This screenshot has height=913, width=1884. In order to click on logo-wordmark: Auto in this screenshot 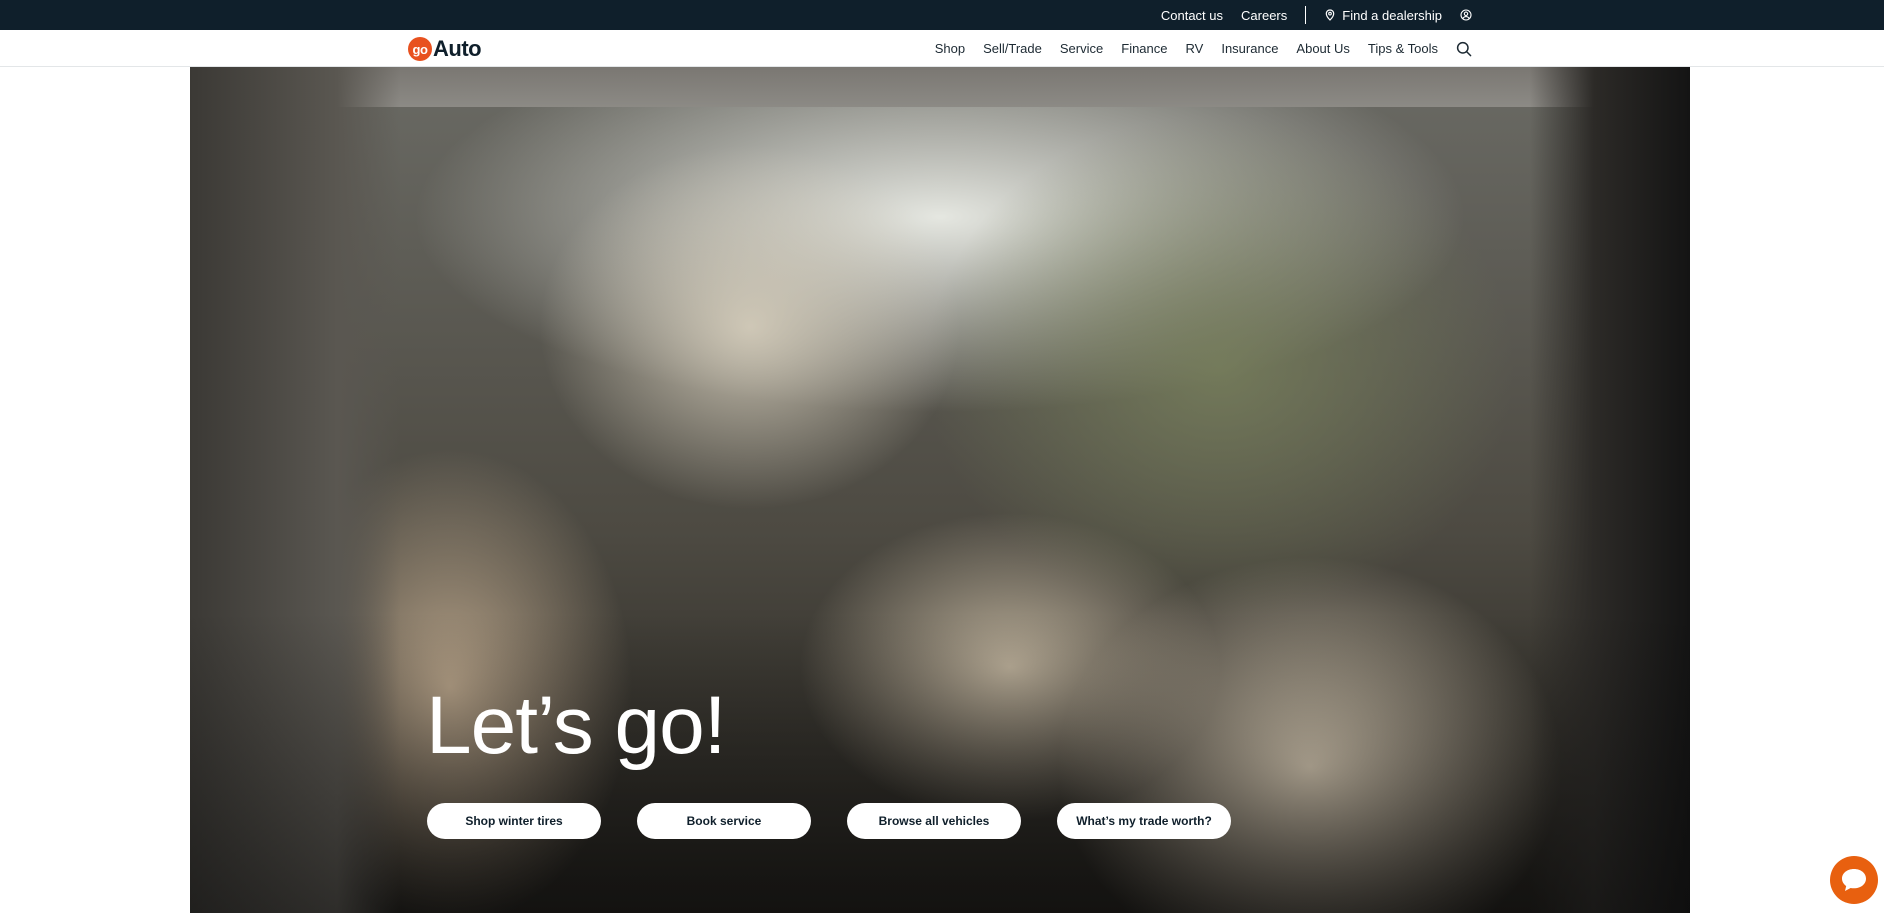, I will do `click(457, 48)`.